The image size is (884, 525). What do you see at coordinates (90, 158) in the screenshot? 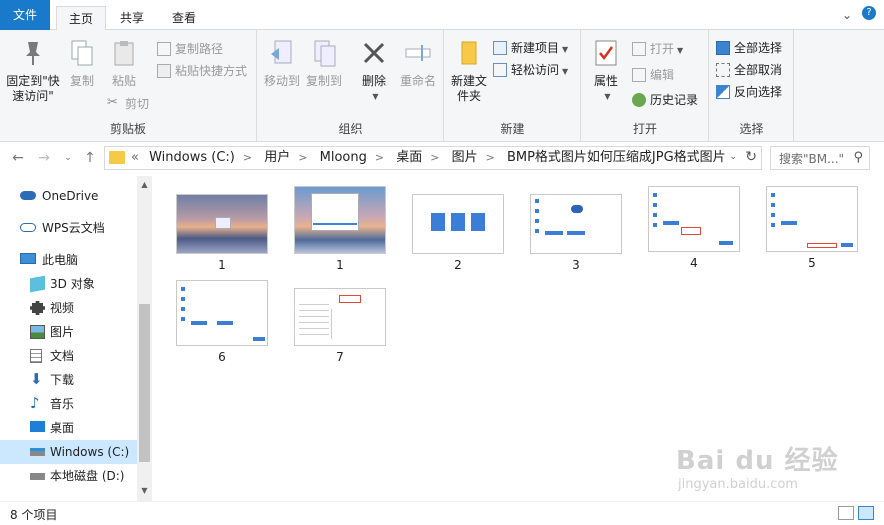
I see `up-arrow-icon: ↑` at bounding box center [90, 158].